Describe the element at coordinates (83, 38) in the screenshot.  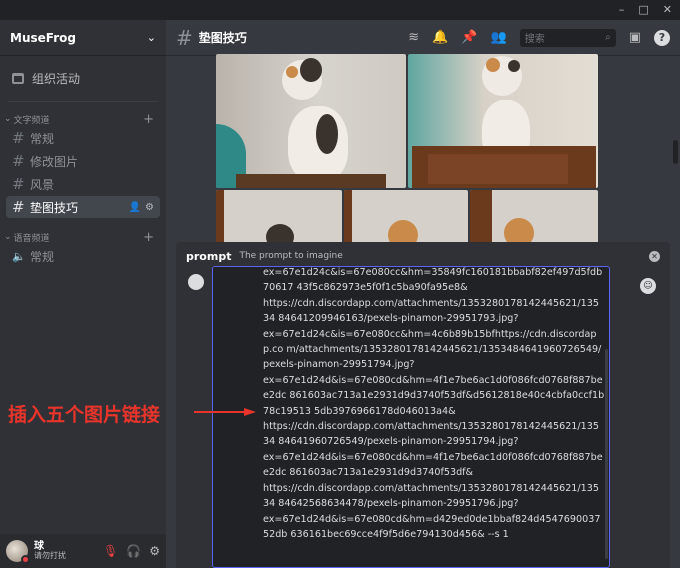
I see `server-header: MuseFrog ⌄` at that location.